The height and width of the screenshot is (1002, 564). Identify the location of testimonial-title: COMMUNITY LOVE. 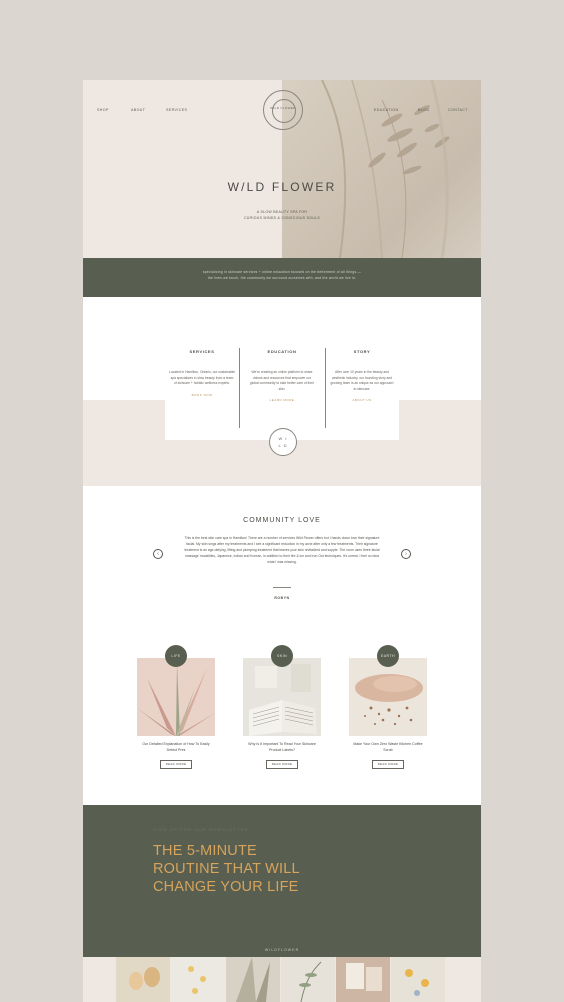
(282, 520).